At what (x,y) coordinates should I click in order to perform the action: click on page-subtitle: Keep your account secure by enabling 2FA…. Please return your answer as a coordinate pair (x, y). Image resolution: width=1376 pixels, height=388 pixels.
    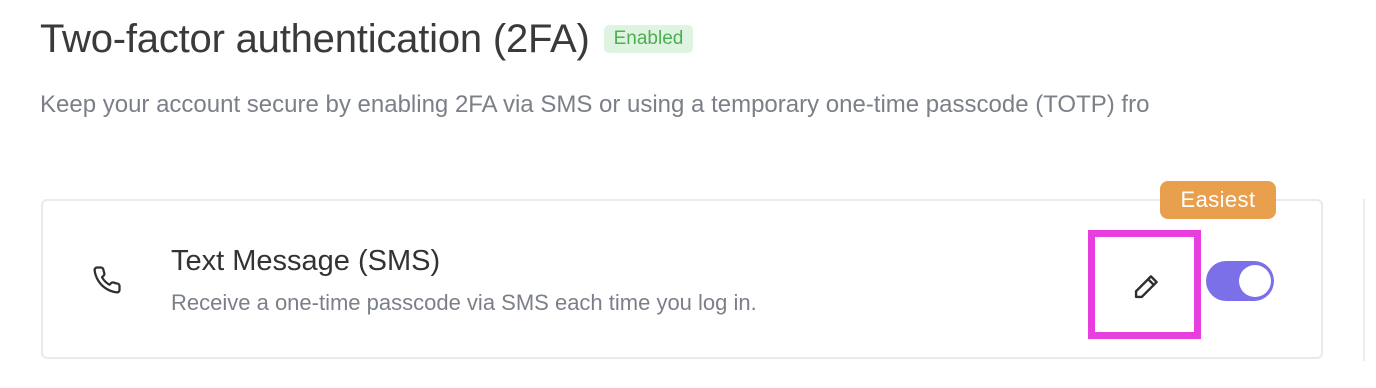
    Looking at the image, I should click on (595, 104).